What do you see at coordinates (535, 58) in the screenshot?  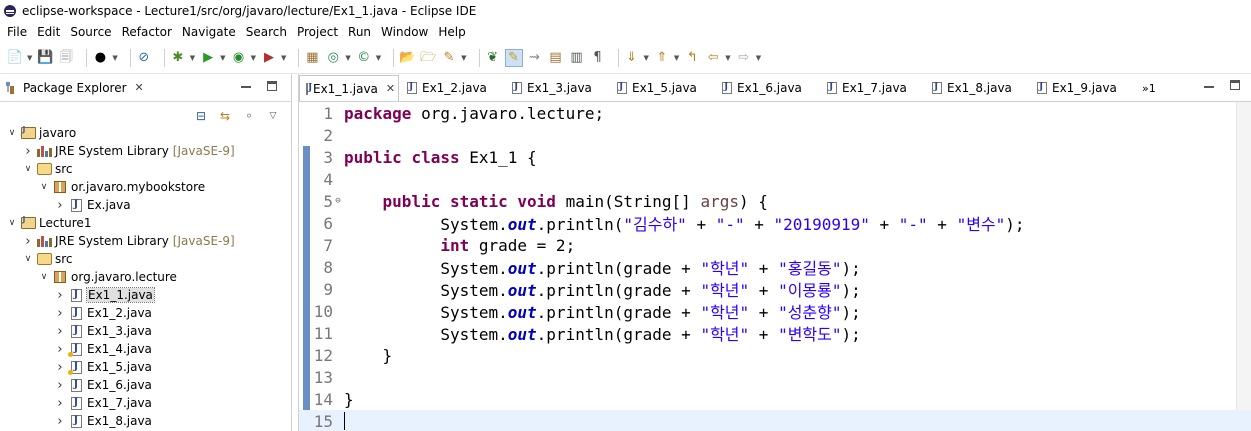 I see `toggle-block-selection-icon: ⇝` at bounding box center [535, 58].